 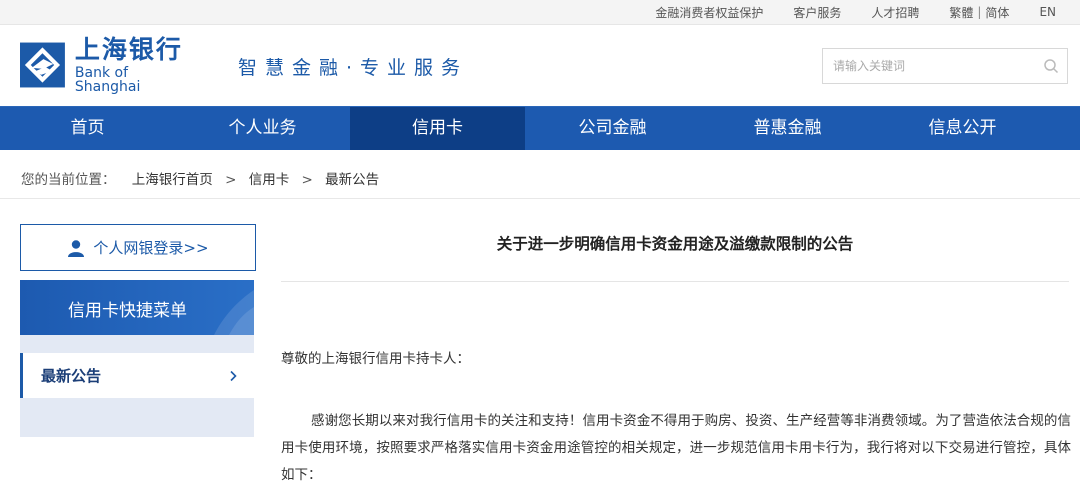 What do you see at coordinates (1047, 12) in the screenshot?
I see `english-link: EN` at bounding box center [1047, 12].